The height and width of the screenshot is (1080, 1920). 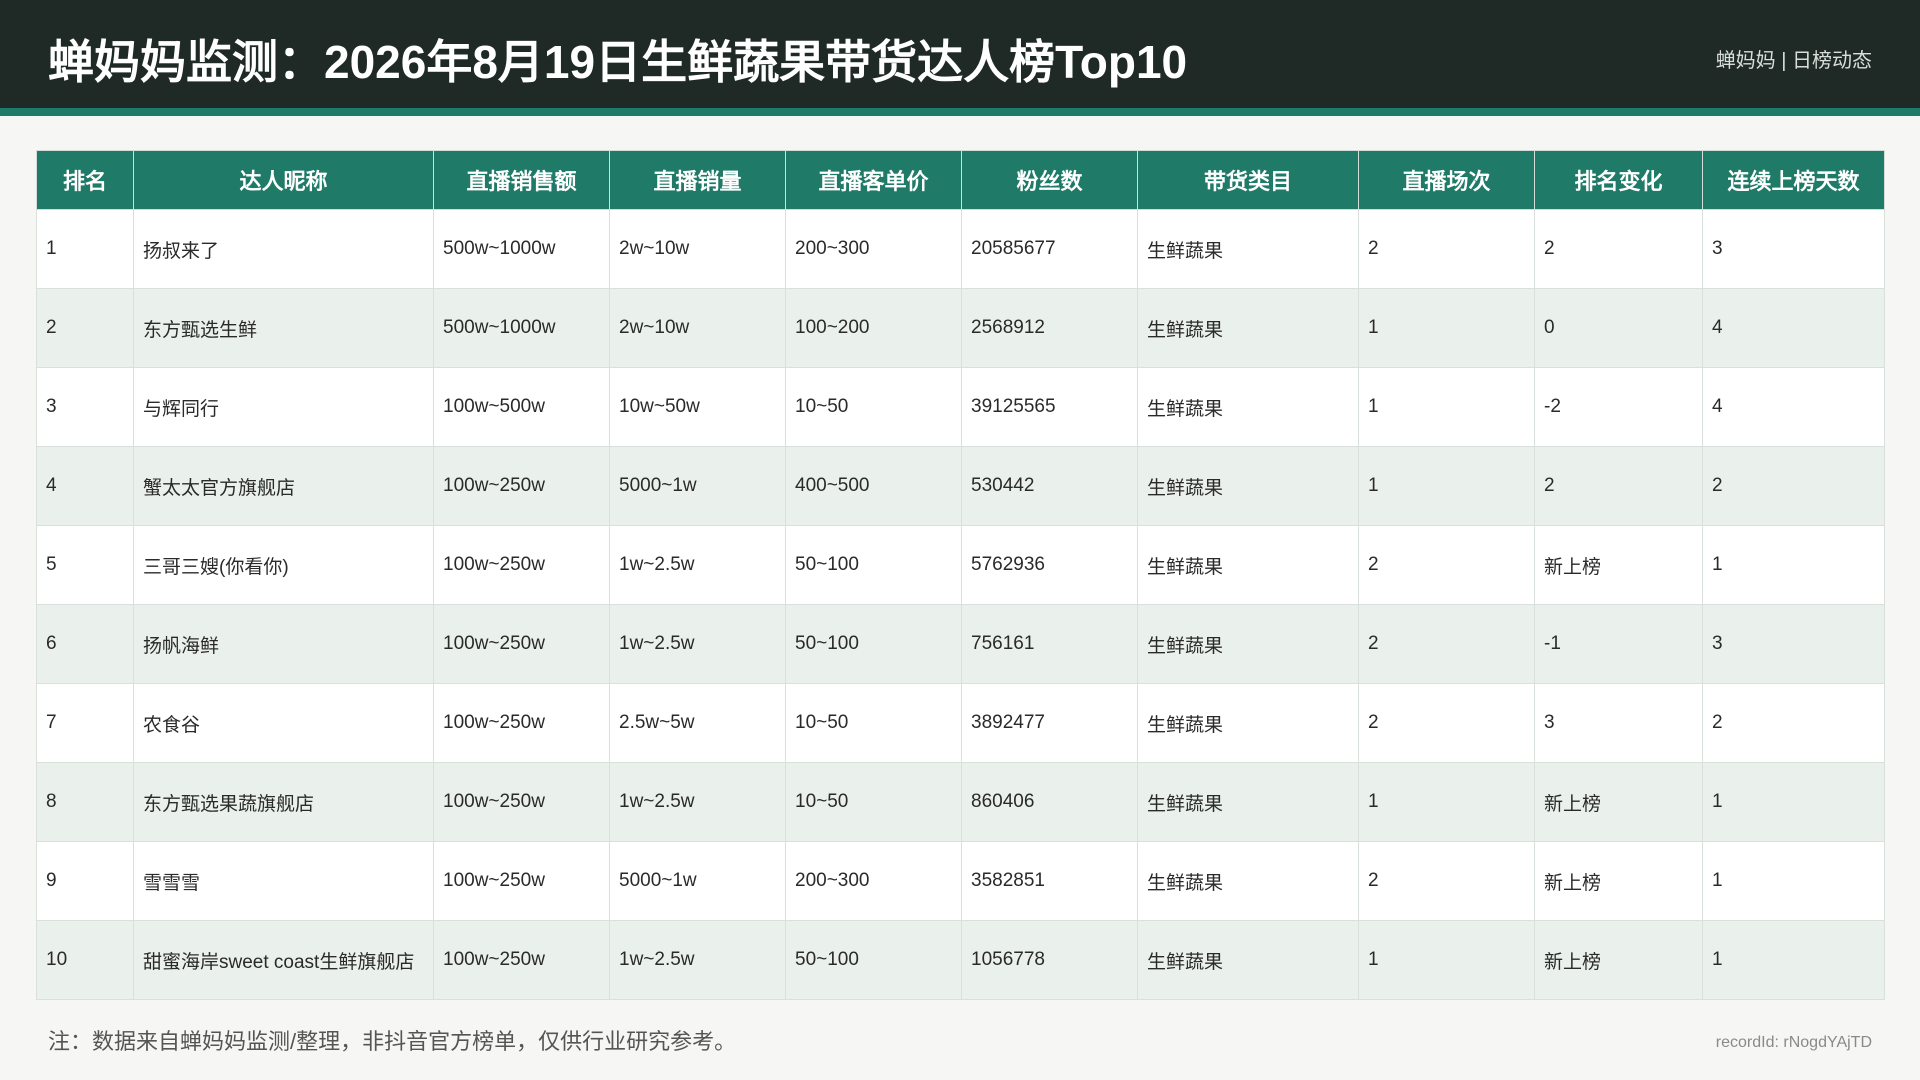 I want to click on rank-cell: 9, so click(x=85, y=881).